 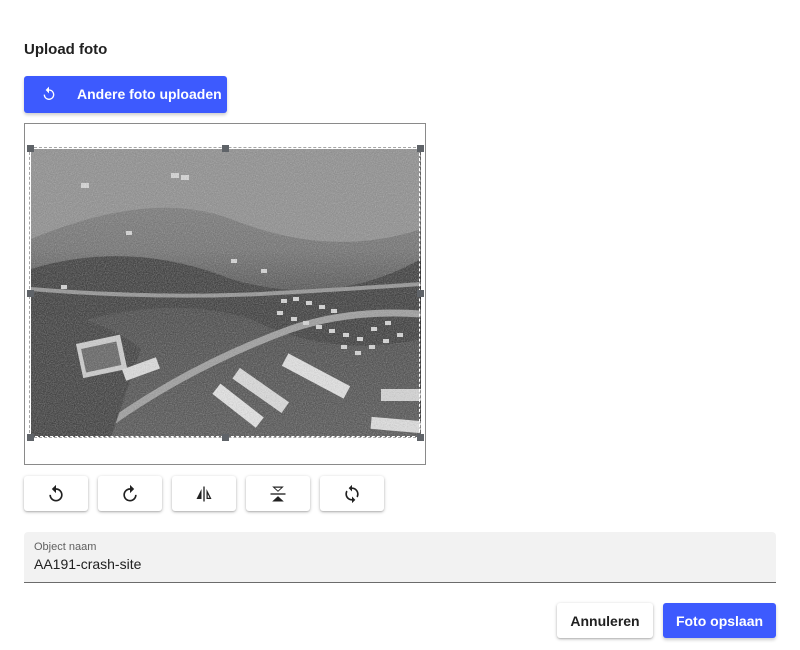 I want to click on dialog-title: Upload foto, so click(x=66, y=49).